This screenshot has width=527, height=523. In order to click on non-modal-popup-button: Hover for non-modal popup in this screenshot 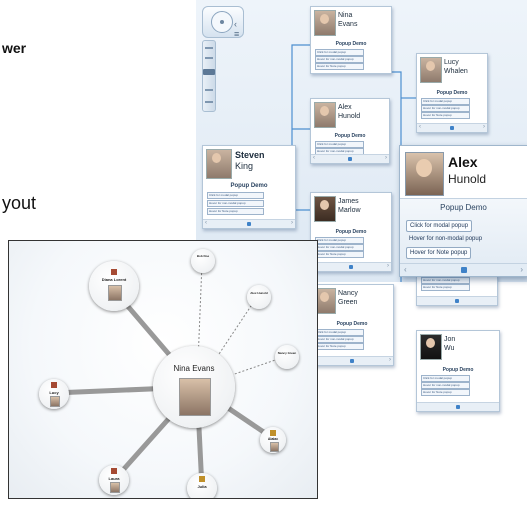, I will do `click(445, 239)`.